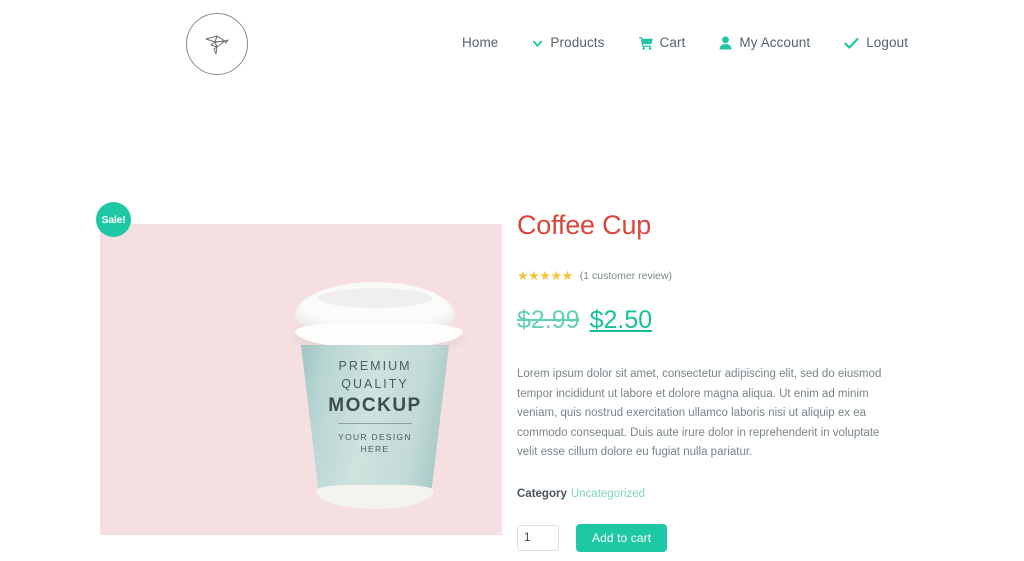 This screenshot has width=1024, height=561. I want to click on category-value-link: Uncategorized, so click(608, 494).